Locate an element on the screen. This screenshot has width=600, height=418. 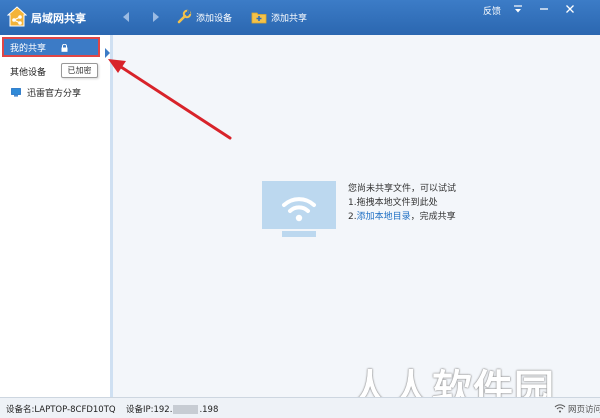
add-device-button: 添加设备 is located at coordinates (204, 17).